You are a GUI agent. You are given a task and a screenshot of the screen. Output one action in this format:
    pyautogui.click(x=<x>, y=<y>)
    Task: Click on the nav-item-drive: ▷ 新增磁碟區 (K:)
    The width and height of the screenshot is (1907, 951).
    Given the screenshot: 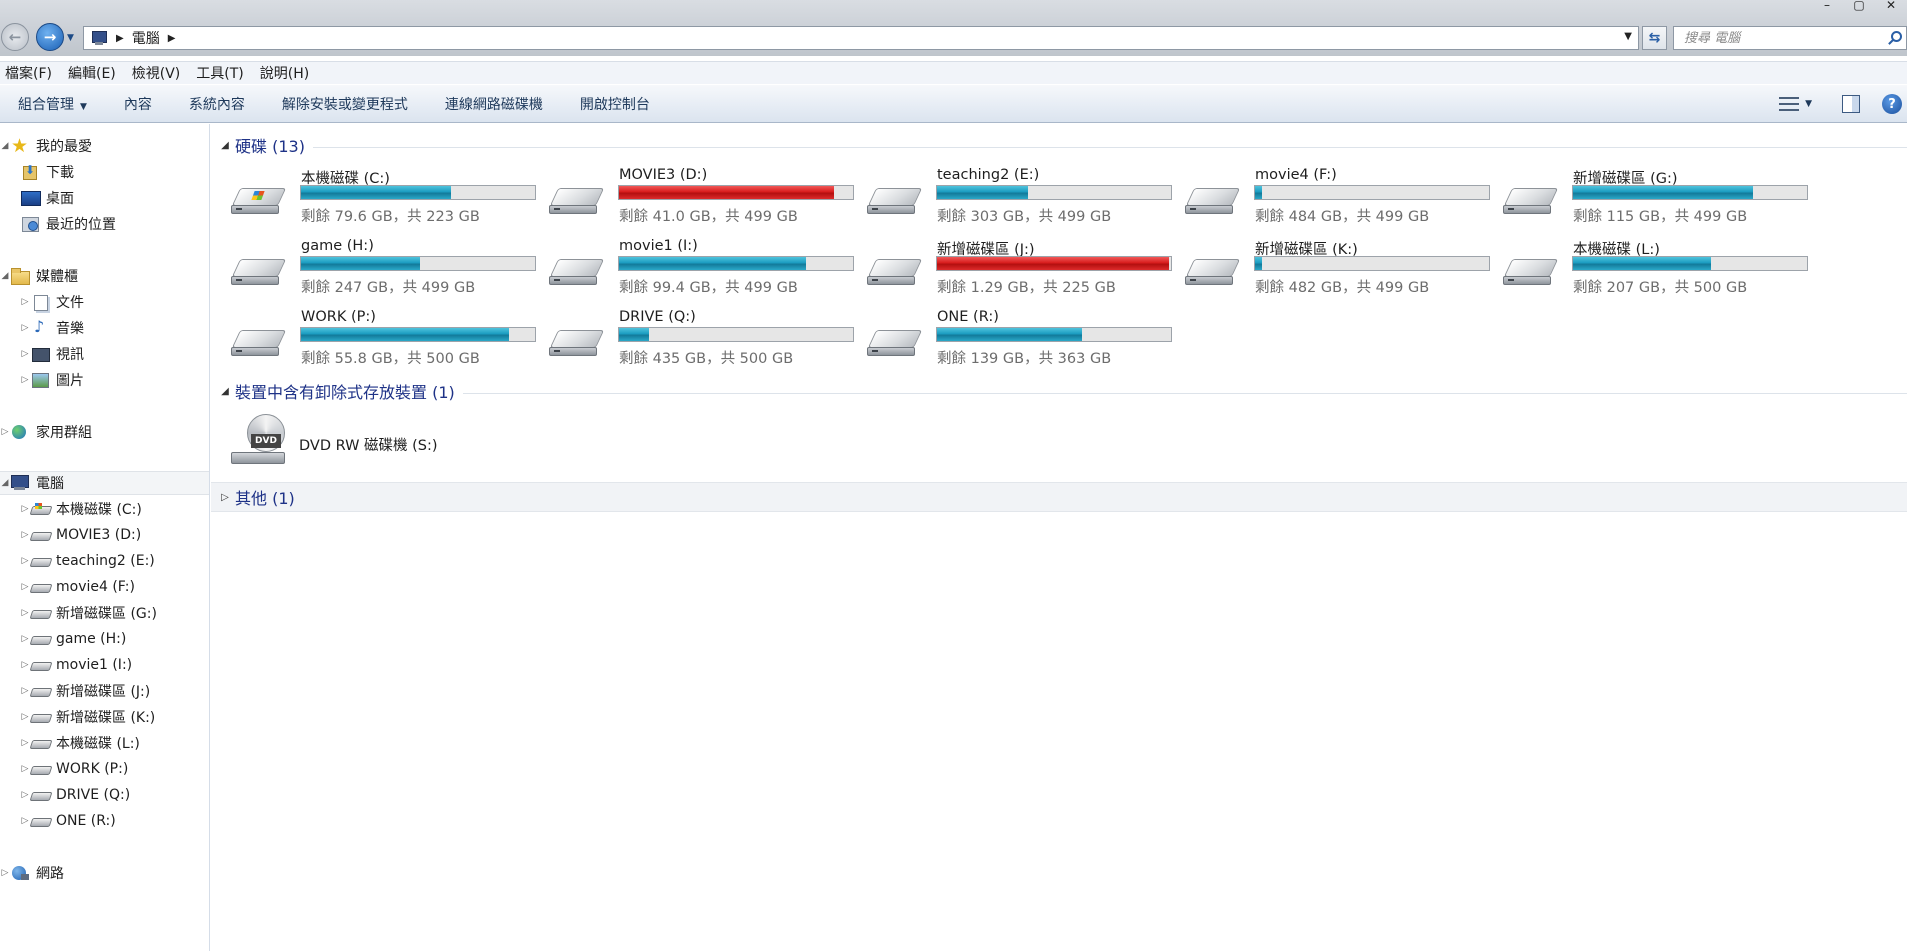 What is the action you would take?
    pyautogui.click(x=104, y=717)
    